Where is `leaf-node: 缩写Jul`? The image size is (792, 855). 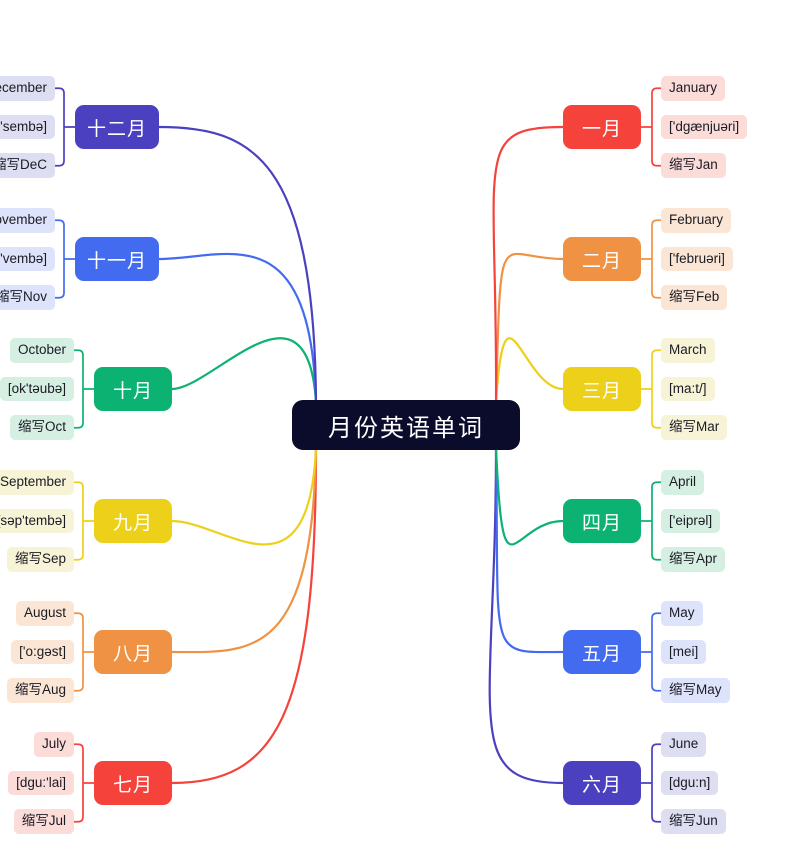
leaf-node: 缩写Jul is located at coordinates (43, 821).